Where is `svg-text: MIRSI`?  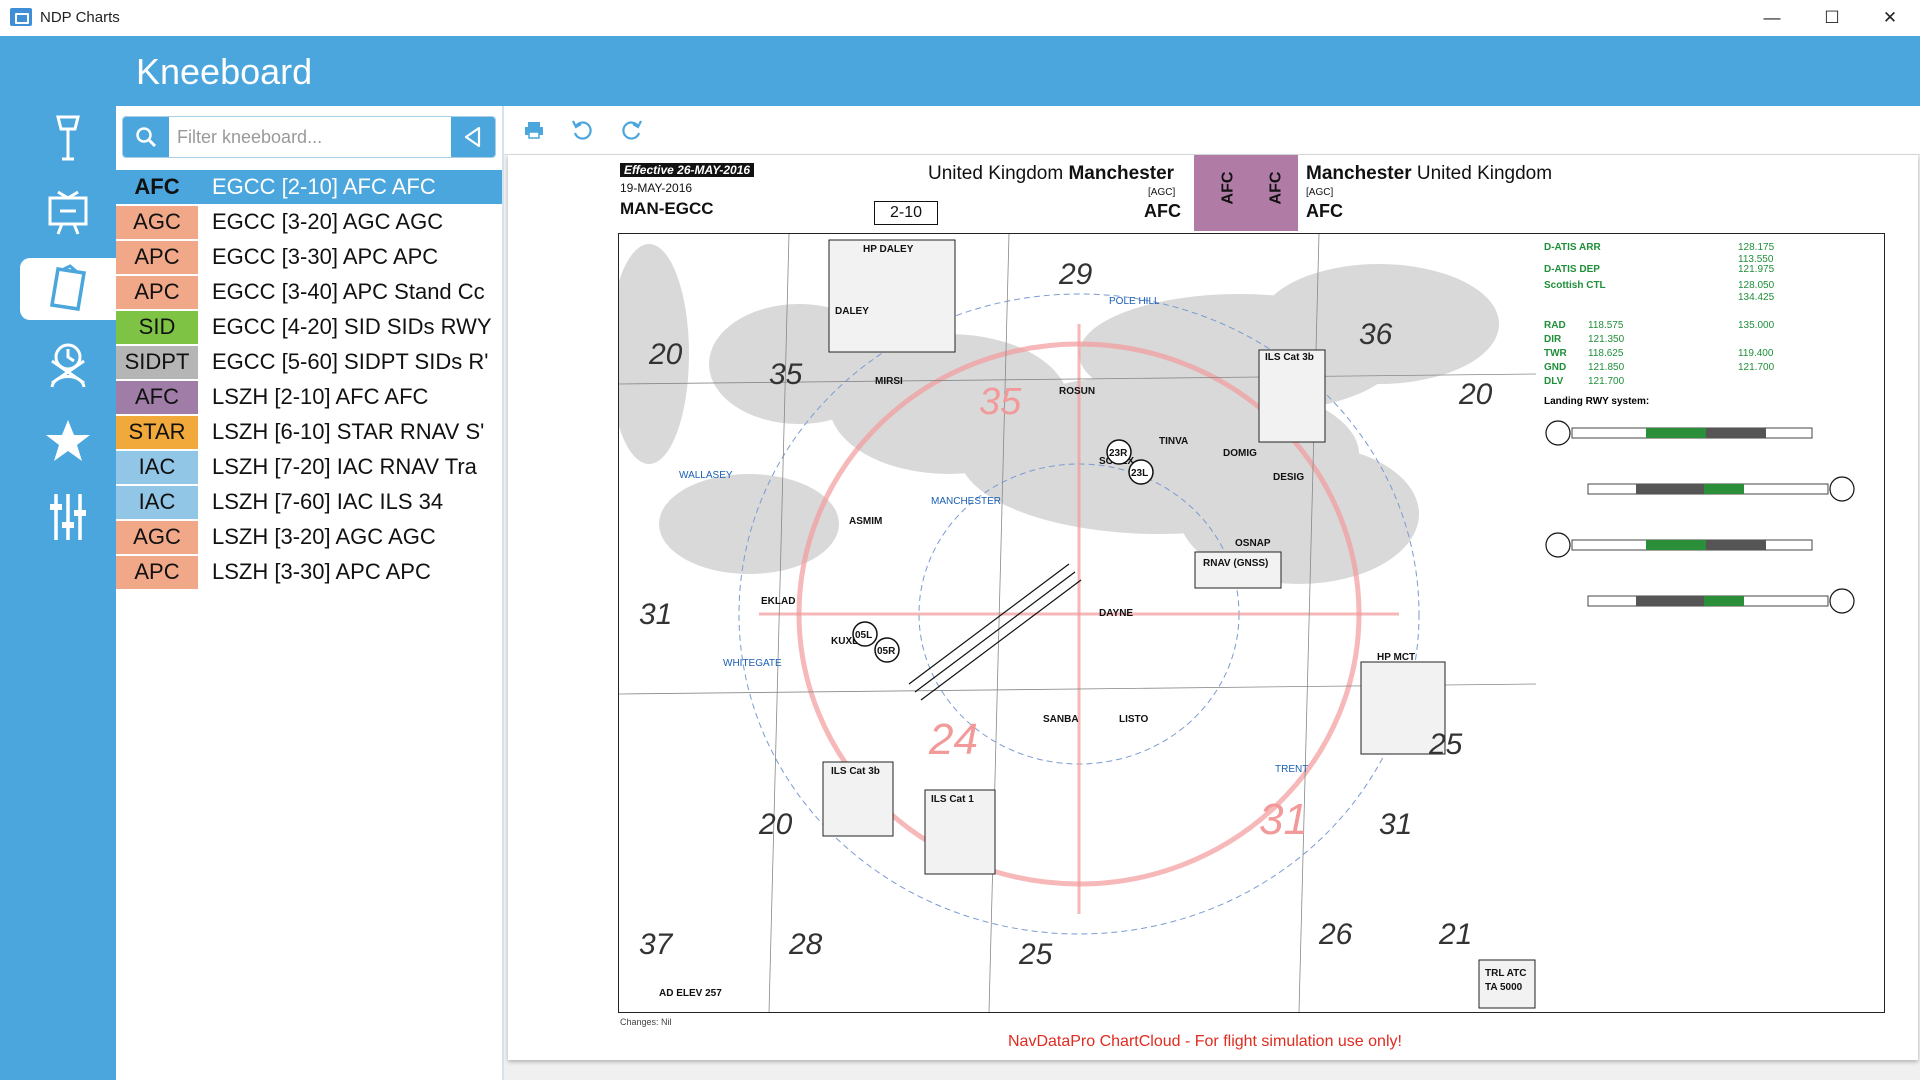 svg-text: MIRSI is located at coordinates (889, 381).